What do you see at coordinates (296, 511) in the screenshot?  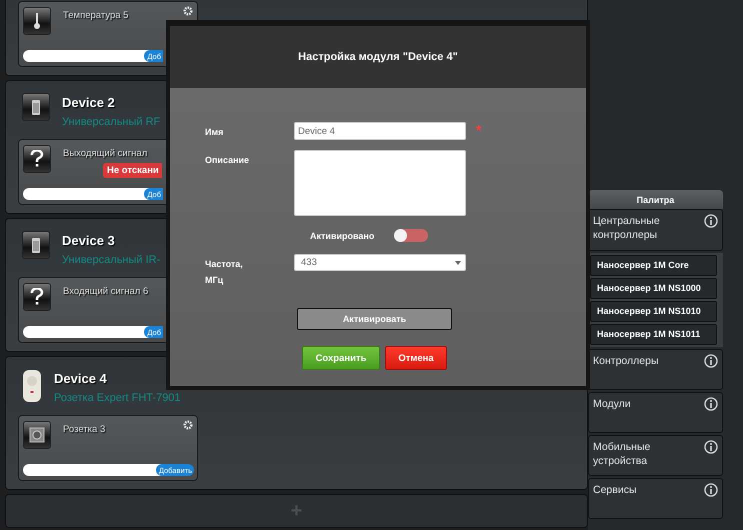 I see `plus-icon: +` at bounding box center [296, 511].